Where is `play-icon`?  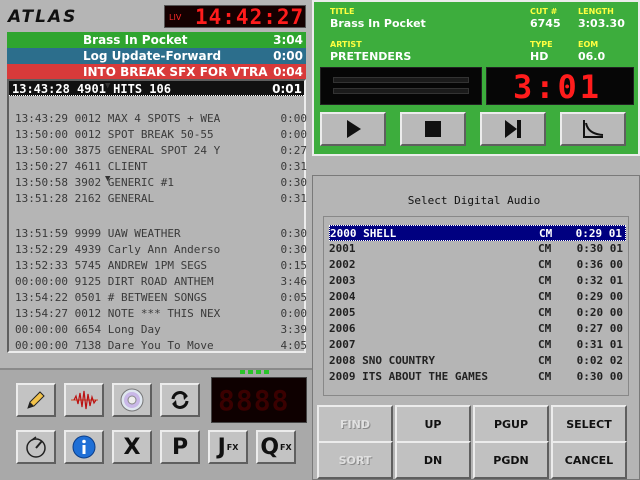
play-icon is located at coordinates (354, 129).